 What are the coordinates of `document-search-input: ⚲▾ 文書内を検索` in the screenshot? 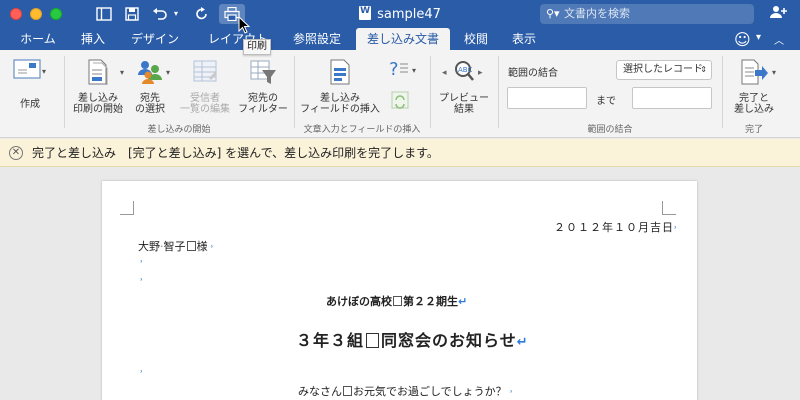 It's located at (647, 14).